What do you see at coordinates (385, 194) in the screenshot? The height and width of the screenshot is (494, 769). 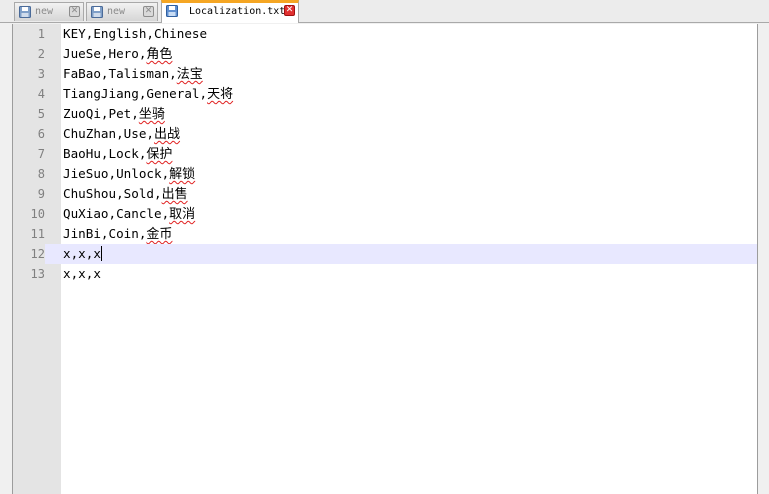 I see `editor-line: 9 ChuShou,Sold,出售` at bounding box center [385, 194].